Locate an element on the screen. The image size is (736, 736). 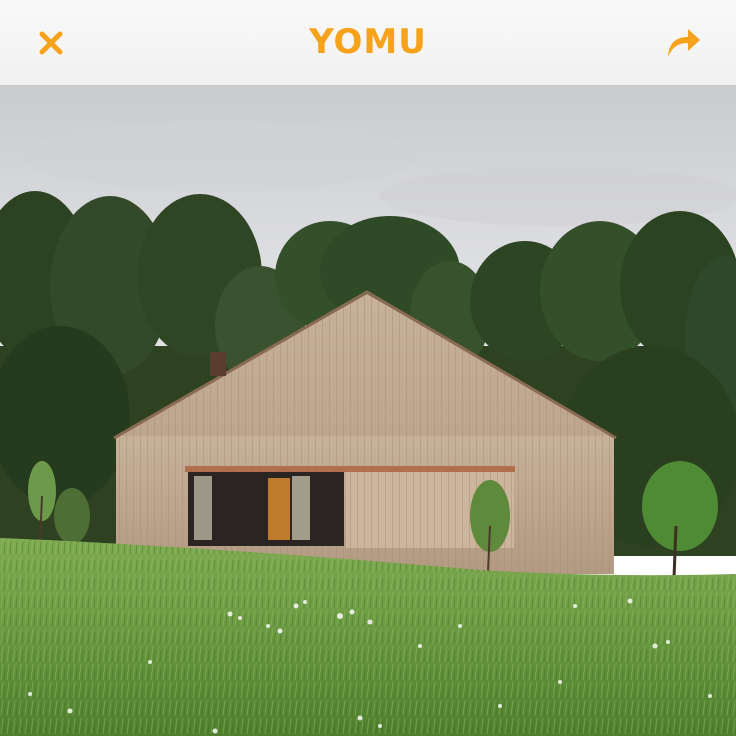
close-button is located at coordinates (51, 43).